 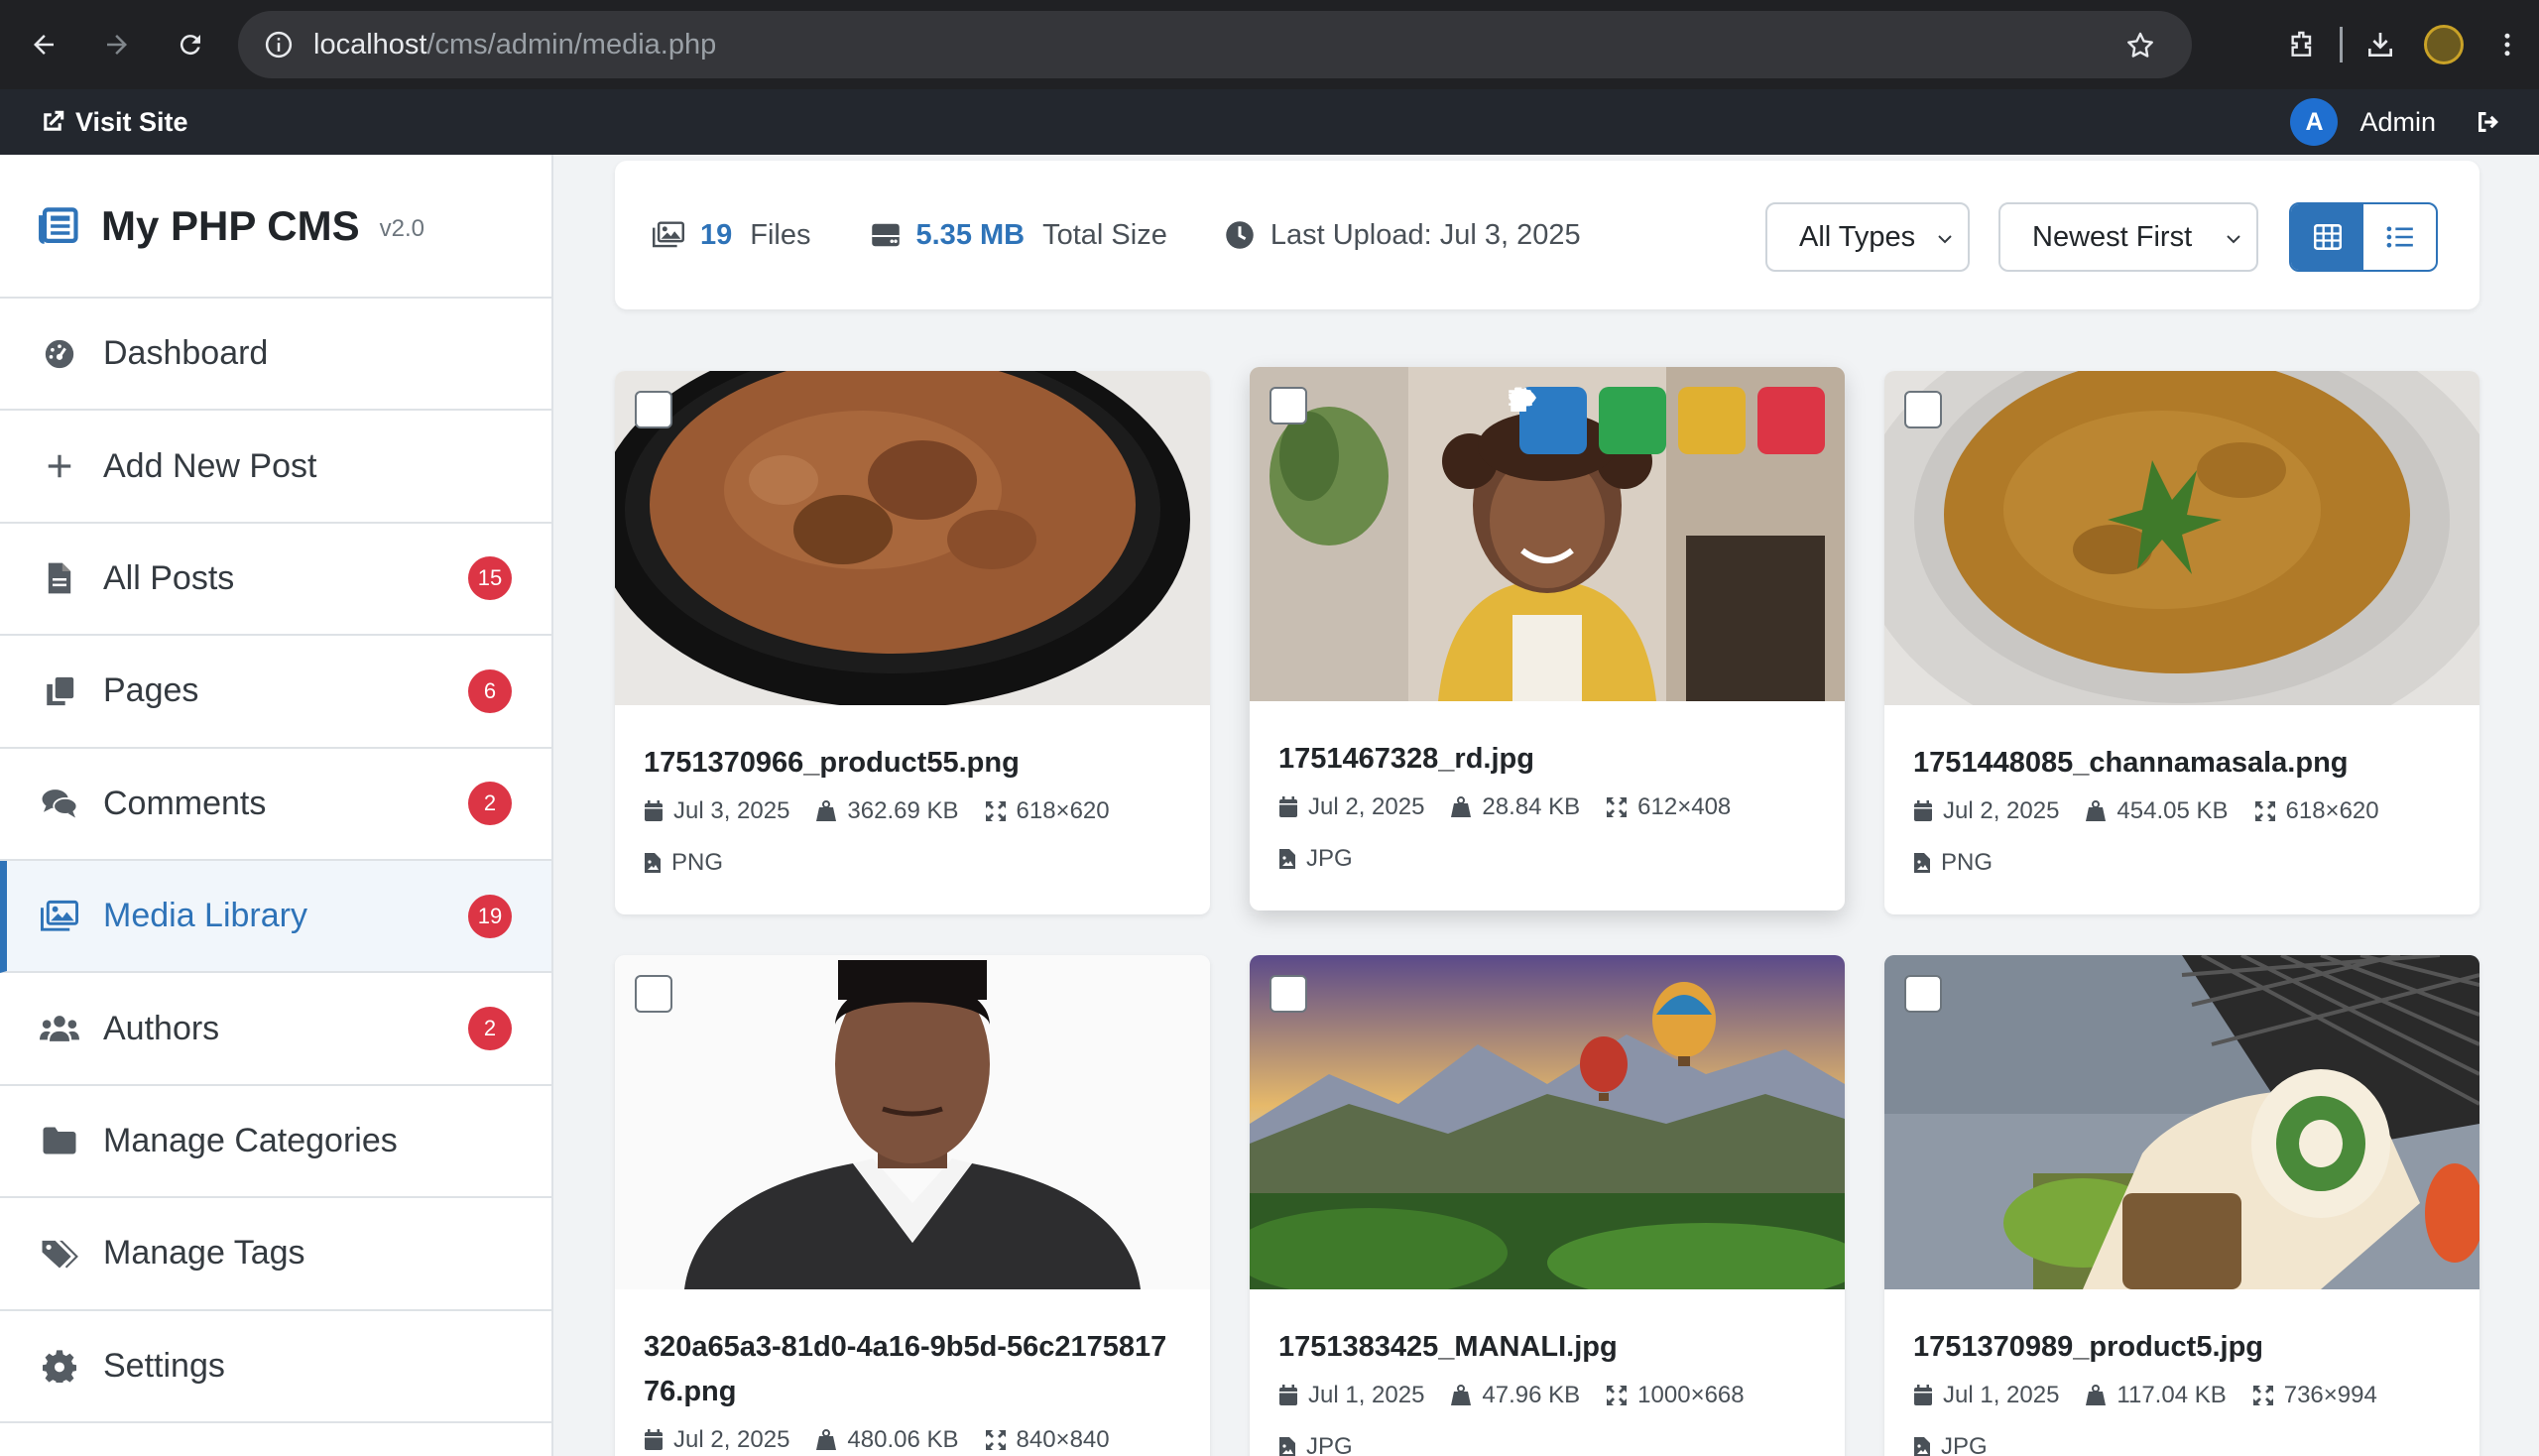 I want to click on avatar: A, so click(x=2315, y=122).